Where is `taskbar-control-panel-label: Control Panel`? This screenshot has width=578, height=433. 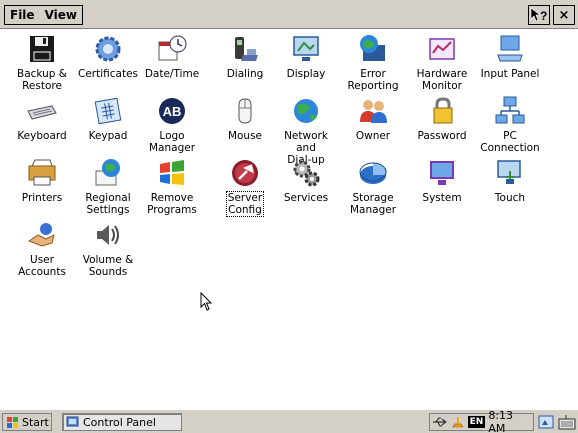 taskbar-control-panel-label: Control Panel is located at coordinates (119, 422).